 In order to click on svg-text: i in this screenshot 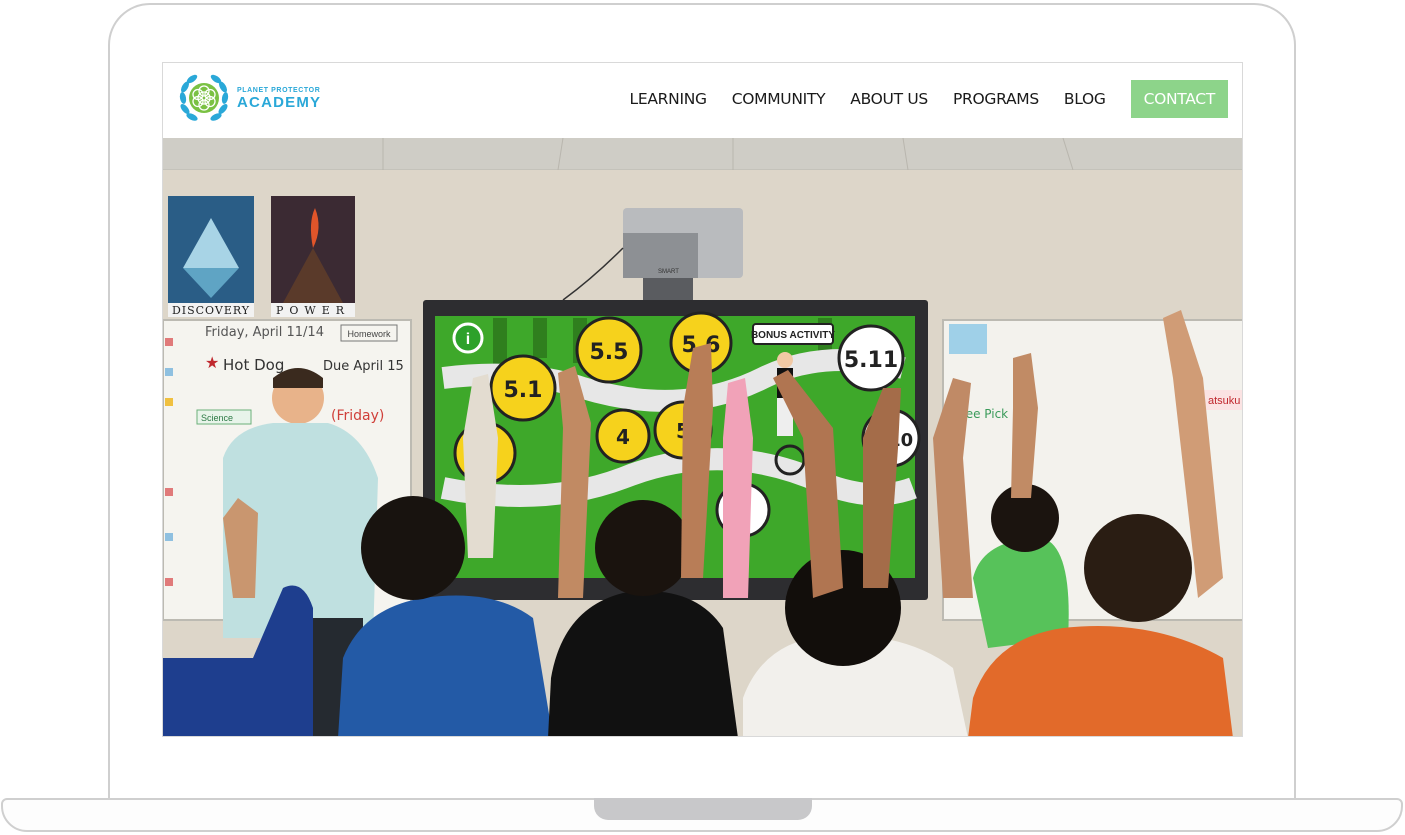, I will do `click(468, 339)`.